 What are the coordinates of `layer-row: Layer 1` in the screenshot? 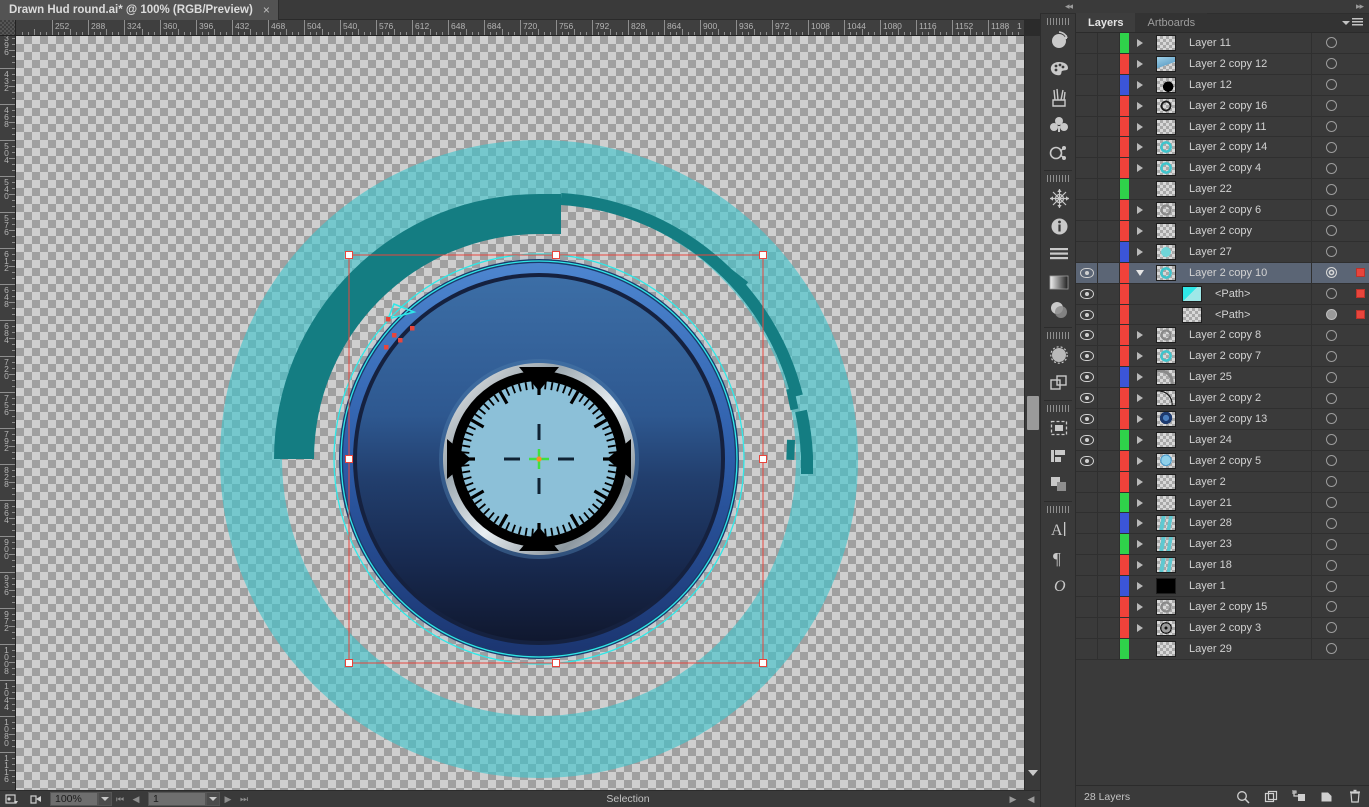 It's located at (1222, 587).